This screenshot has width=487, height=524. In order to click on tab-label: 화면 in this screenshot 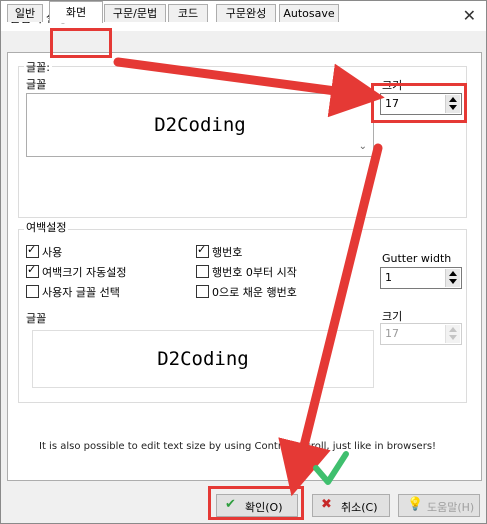, I will do `click(76, 12)`.